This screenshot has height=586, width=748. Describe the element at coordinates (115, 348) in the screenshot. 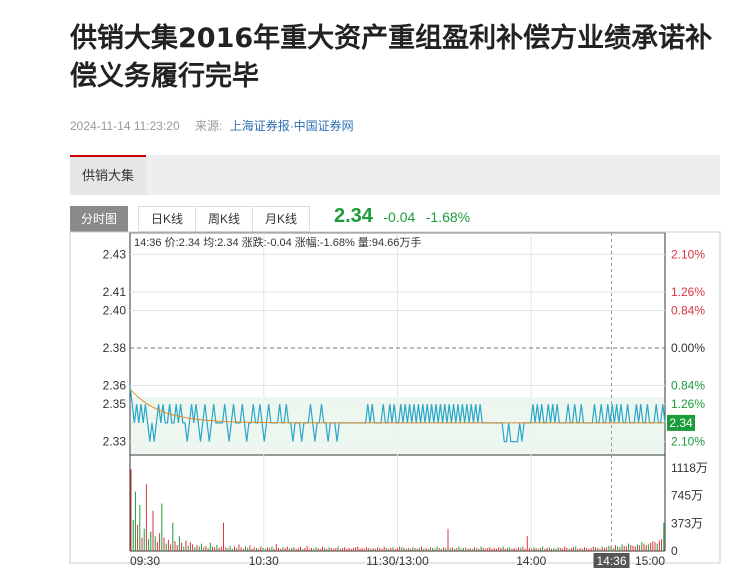

I see `y-tick-label: 2.38` at that location.